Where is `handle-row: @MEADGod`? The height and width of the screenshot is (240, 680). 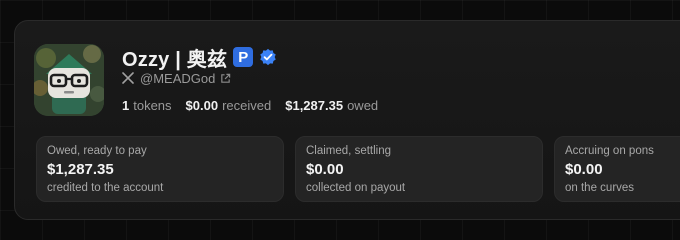
handle-row: @MEADGod is located at coordinates (176, 78).